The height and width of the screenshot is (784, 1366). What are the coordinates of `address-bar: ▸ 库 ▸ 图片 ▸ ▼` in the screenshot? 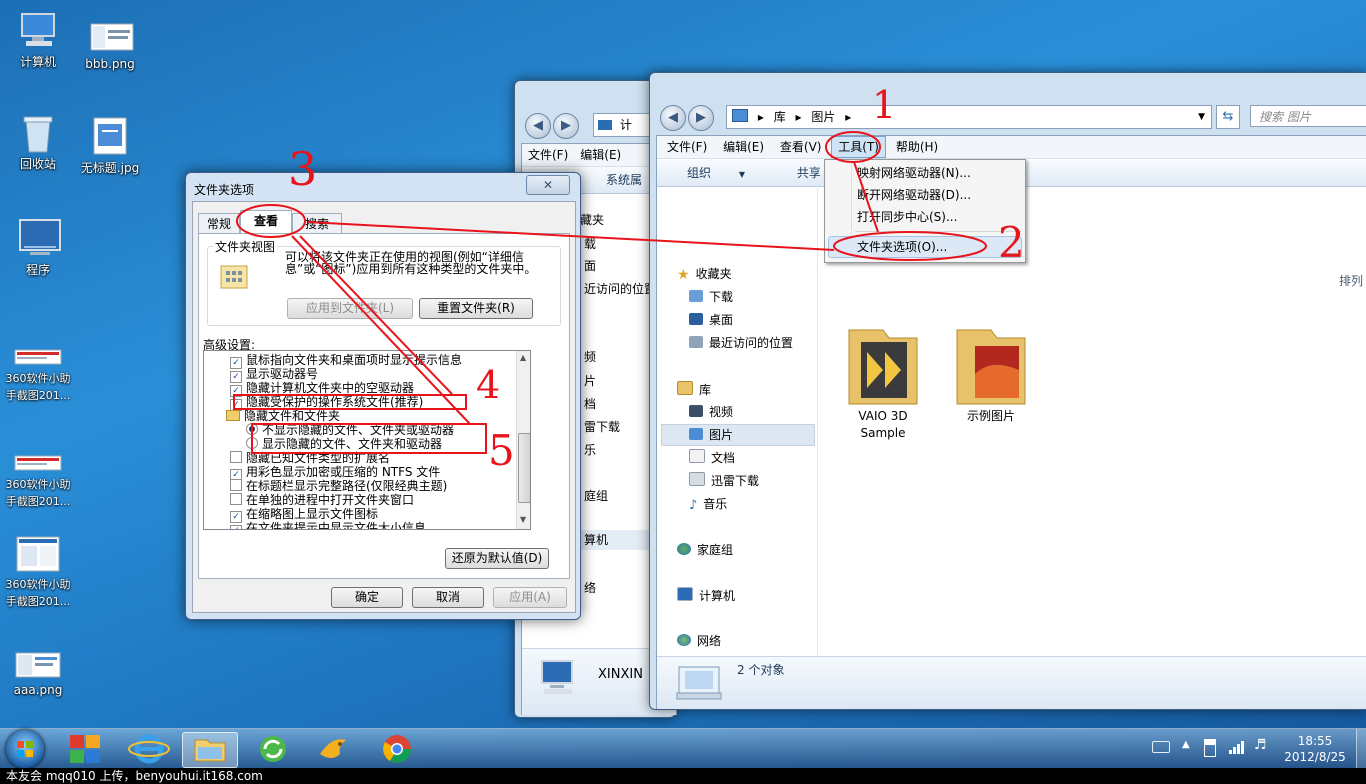 It's located at (969, 117).